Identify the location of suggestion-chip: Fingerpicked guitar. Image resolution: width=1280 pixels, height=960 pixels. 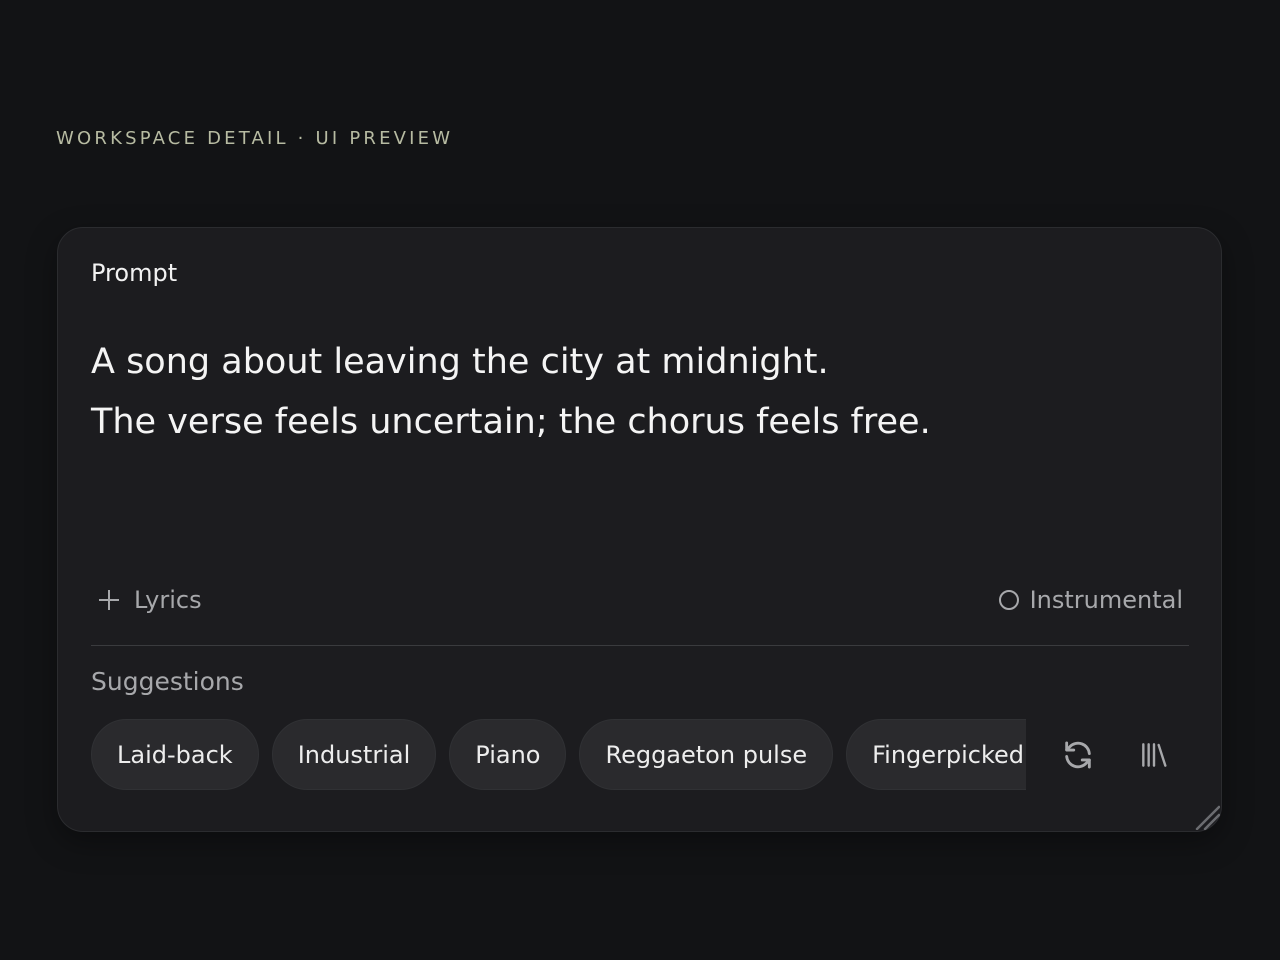
(936, 754).